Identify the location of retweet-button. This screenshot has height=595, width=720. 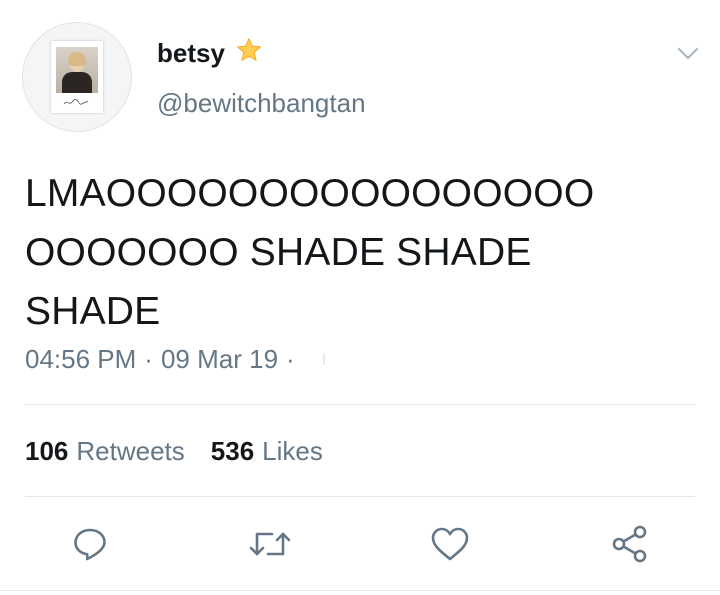
(270, 544).